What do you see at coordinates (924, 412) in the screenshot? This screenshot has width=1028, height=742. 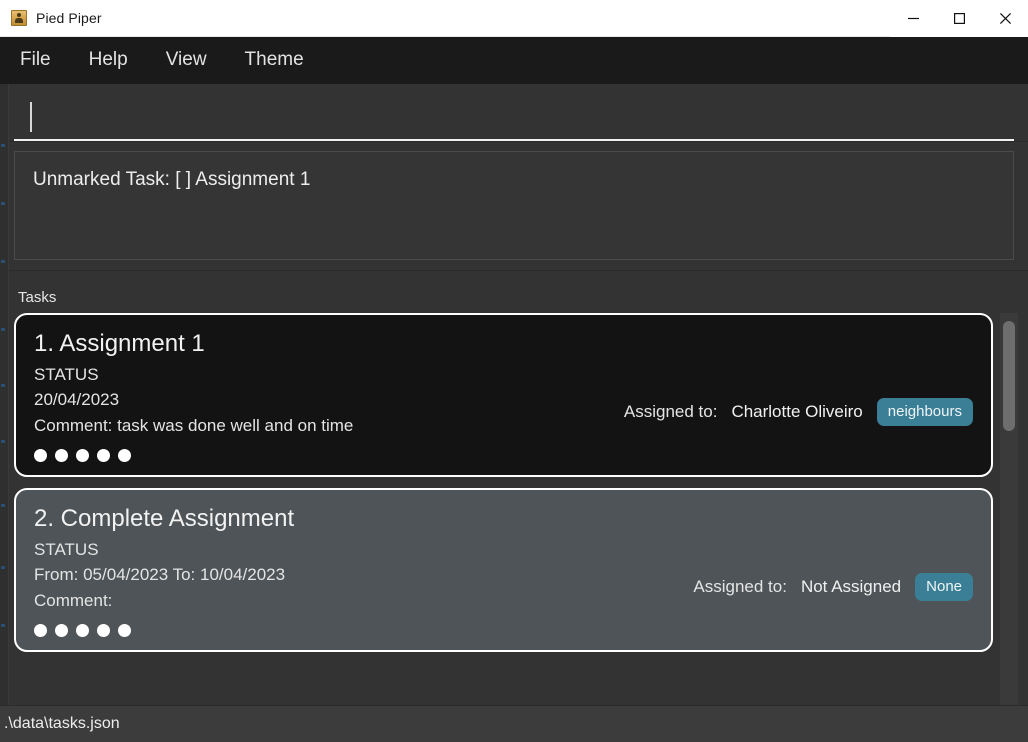 I see `assignment-group-badge: neighbours` at bounding box center [924, 412].